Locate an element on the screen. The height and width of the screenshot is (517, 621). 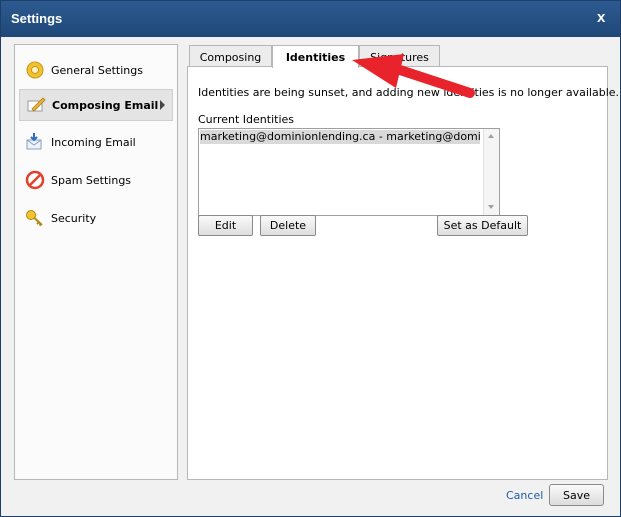
scroll-up-icon is located at coordinates (491, 136).